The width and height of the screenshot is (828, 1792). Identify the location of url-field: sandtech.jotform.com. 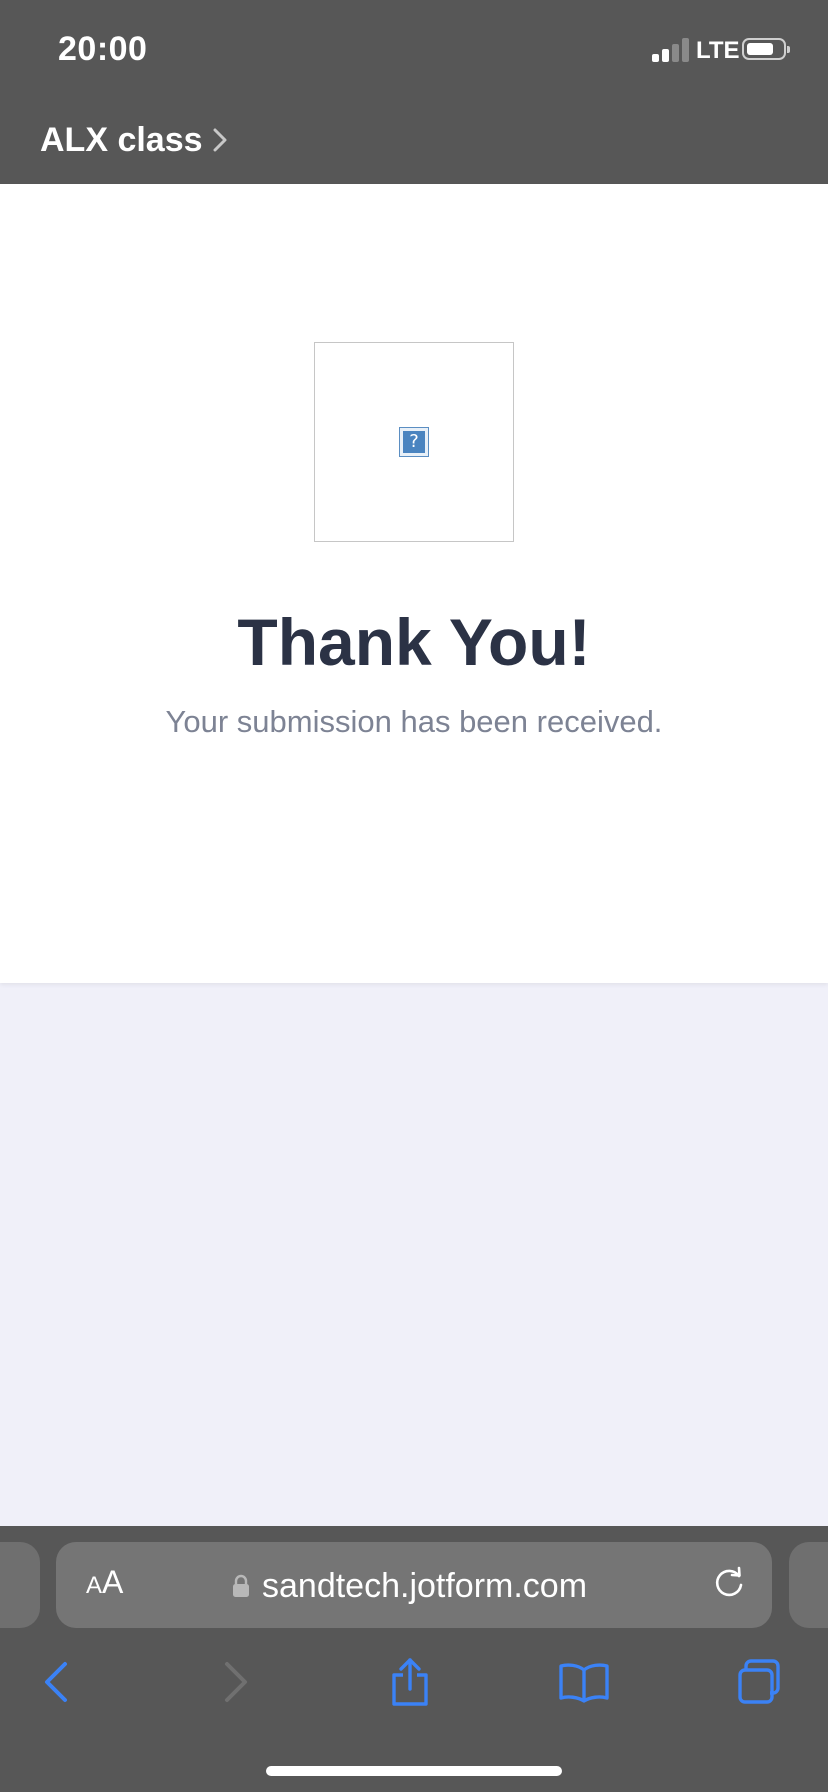
(409, 1586).